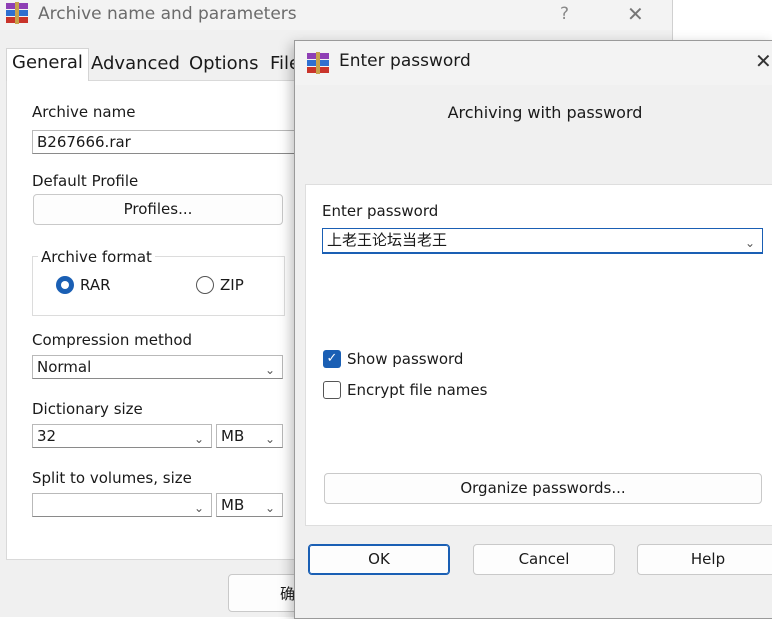 This screenshot has width=772, height=619. Describe the element at coordinates (533, 63) in the screenshot. I see `title-bar: Enter password ✕` at that location.